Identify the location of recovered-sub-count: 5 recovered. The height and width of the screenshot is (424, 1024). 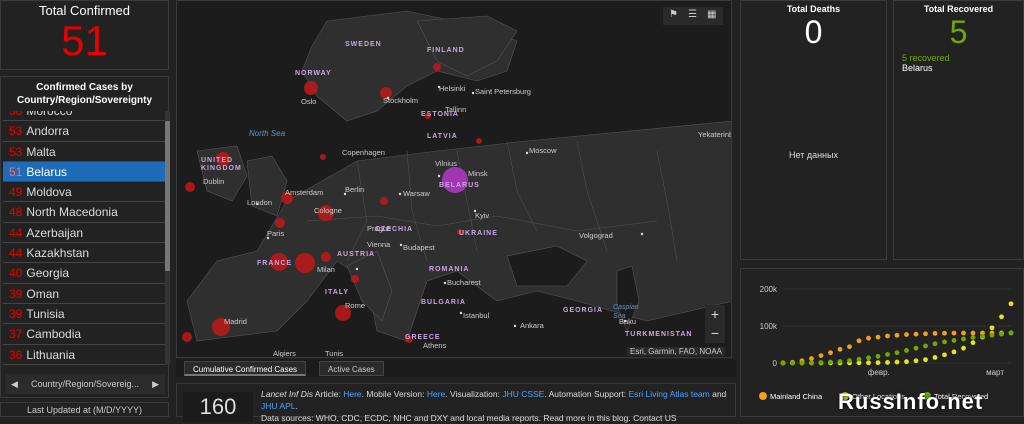
(958, 58).